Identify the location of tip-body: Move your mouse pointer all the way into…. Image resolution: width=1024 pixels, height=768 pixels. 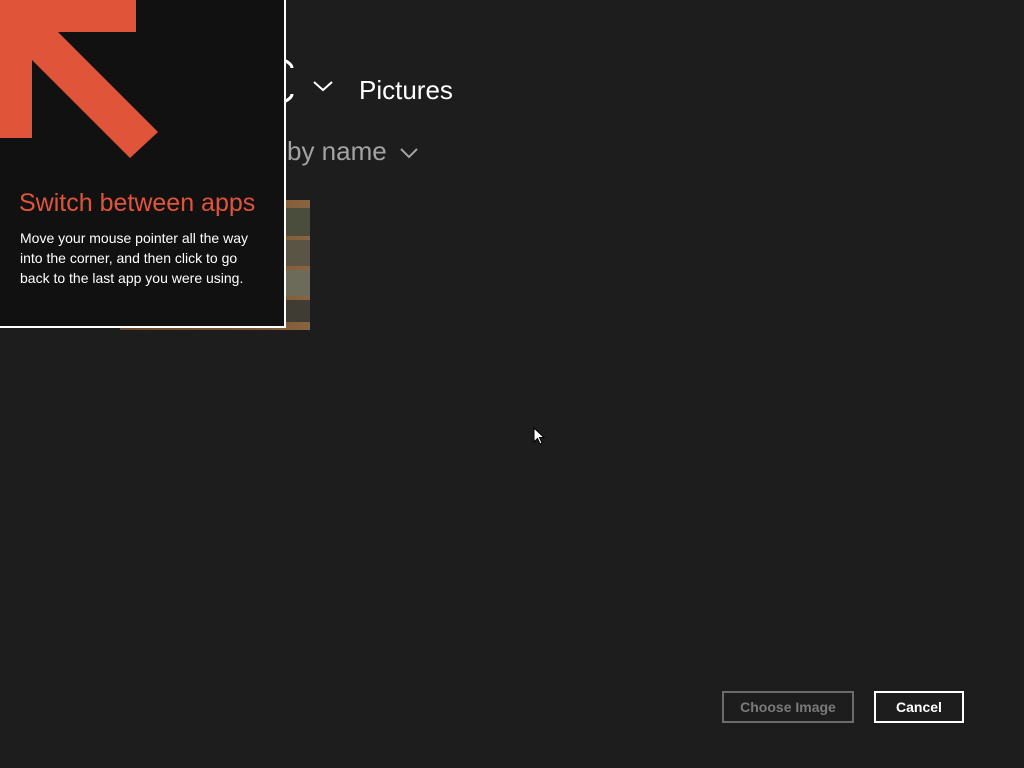
(134, 258).